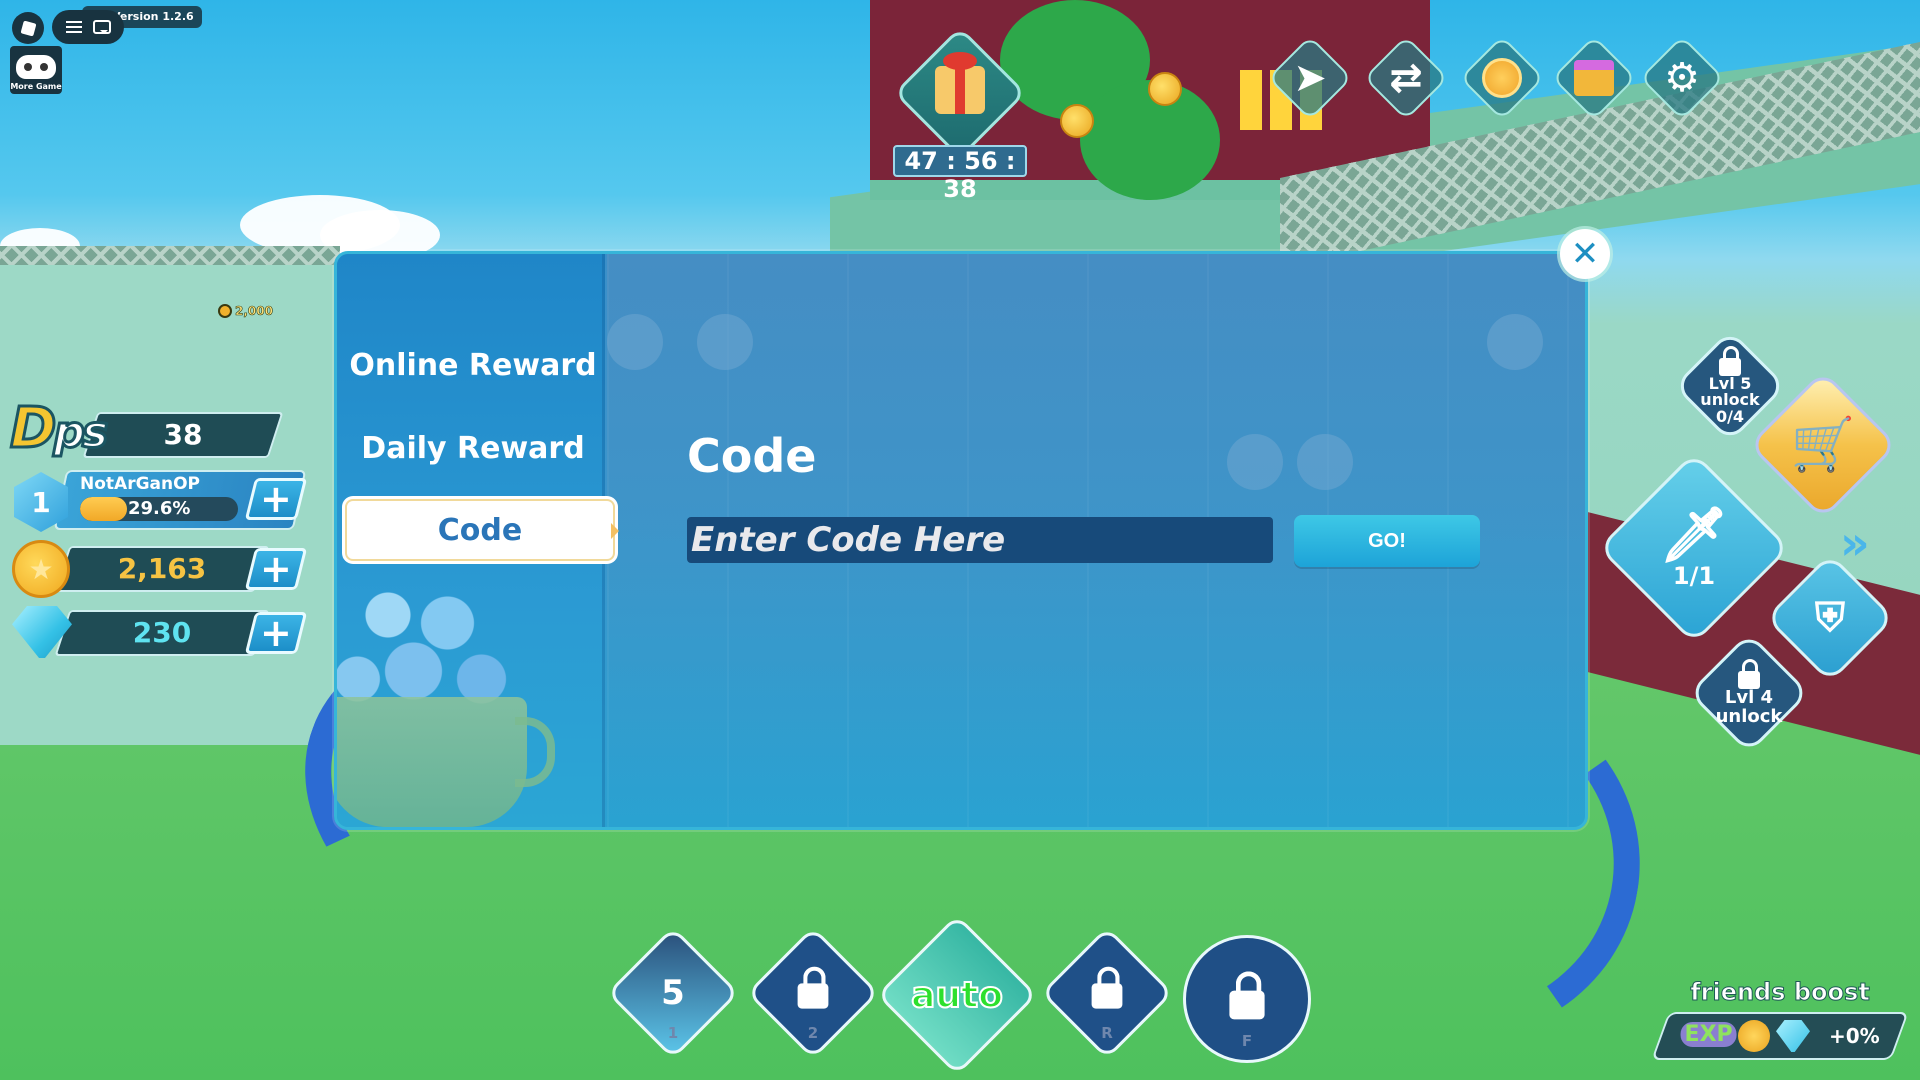 The width and height of the screenshot is (1920, 1080). I want to click on medal-icon, so click(1502, 78).